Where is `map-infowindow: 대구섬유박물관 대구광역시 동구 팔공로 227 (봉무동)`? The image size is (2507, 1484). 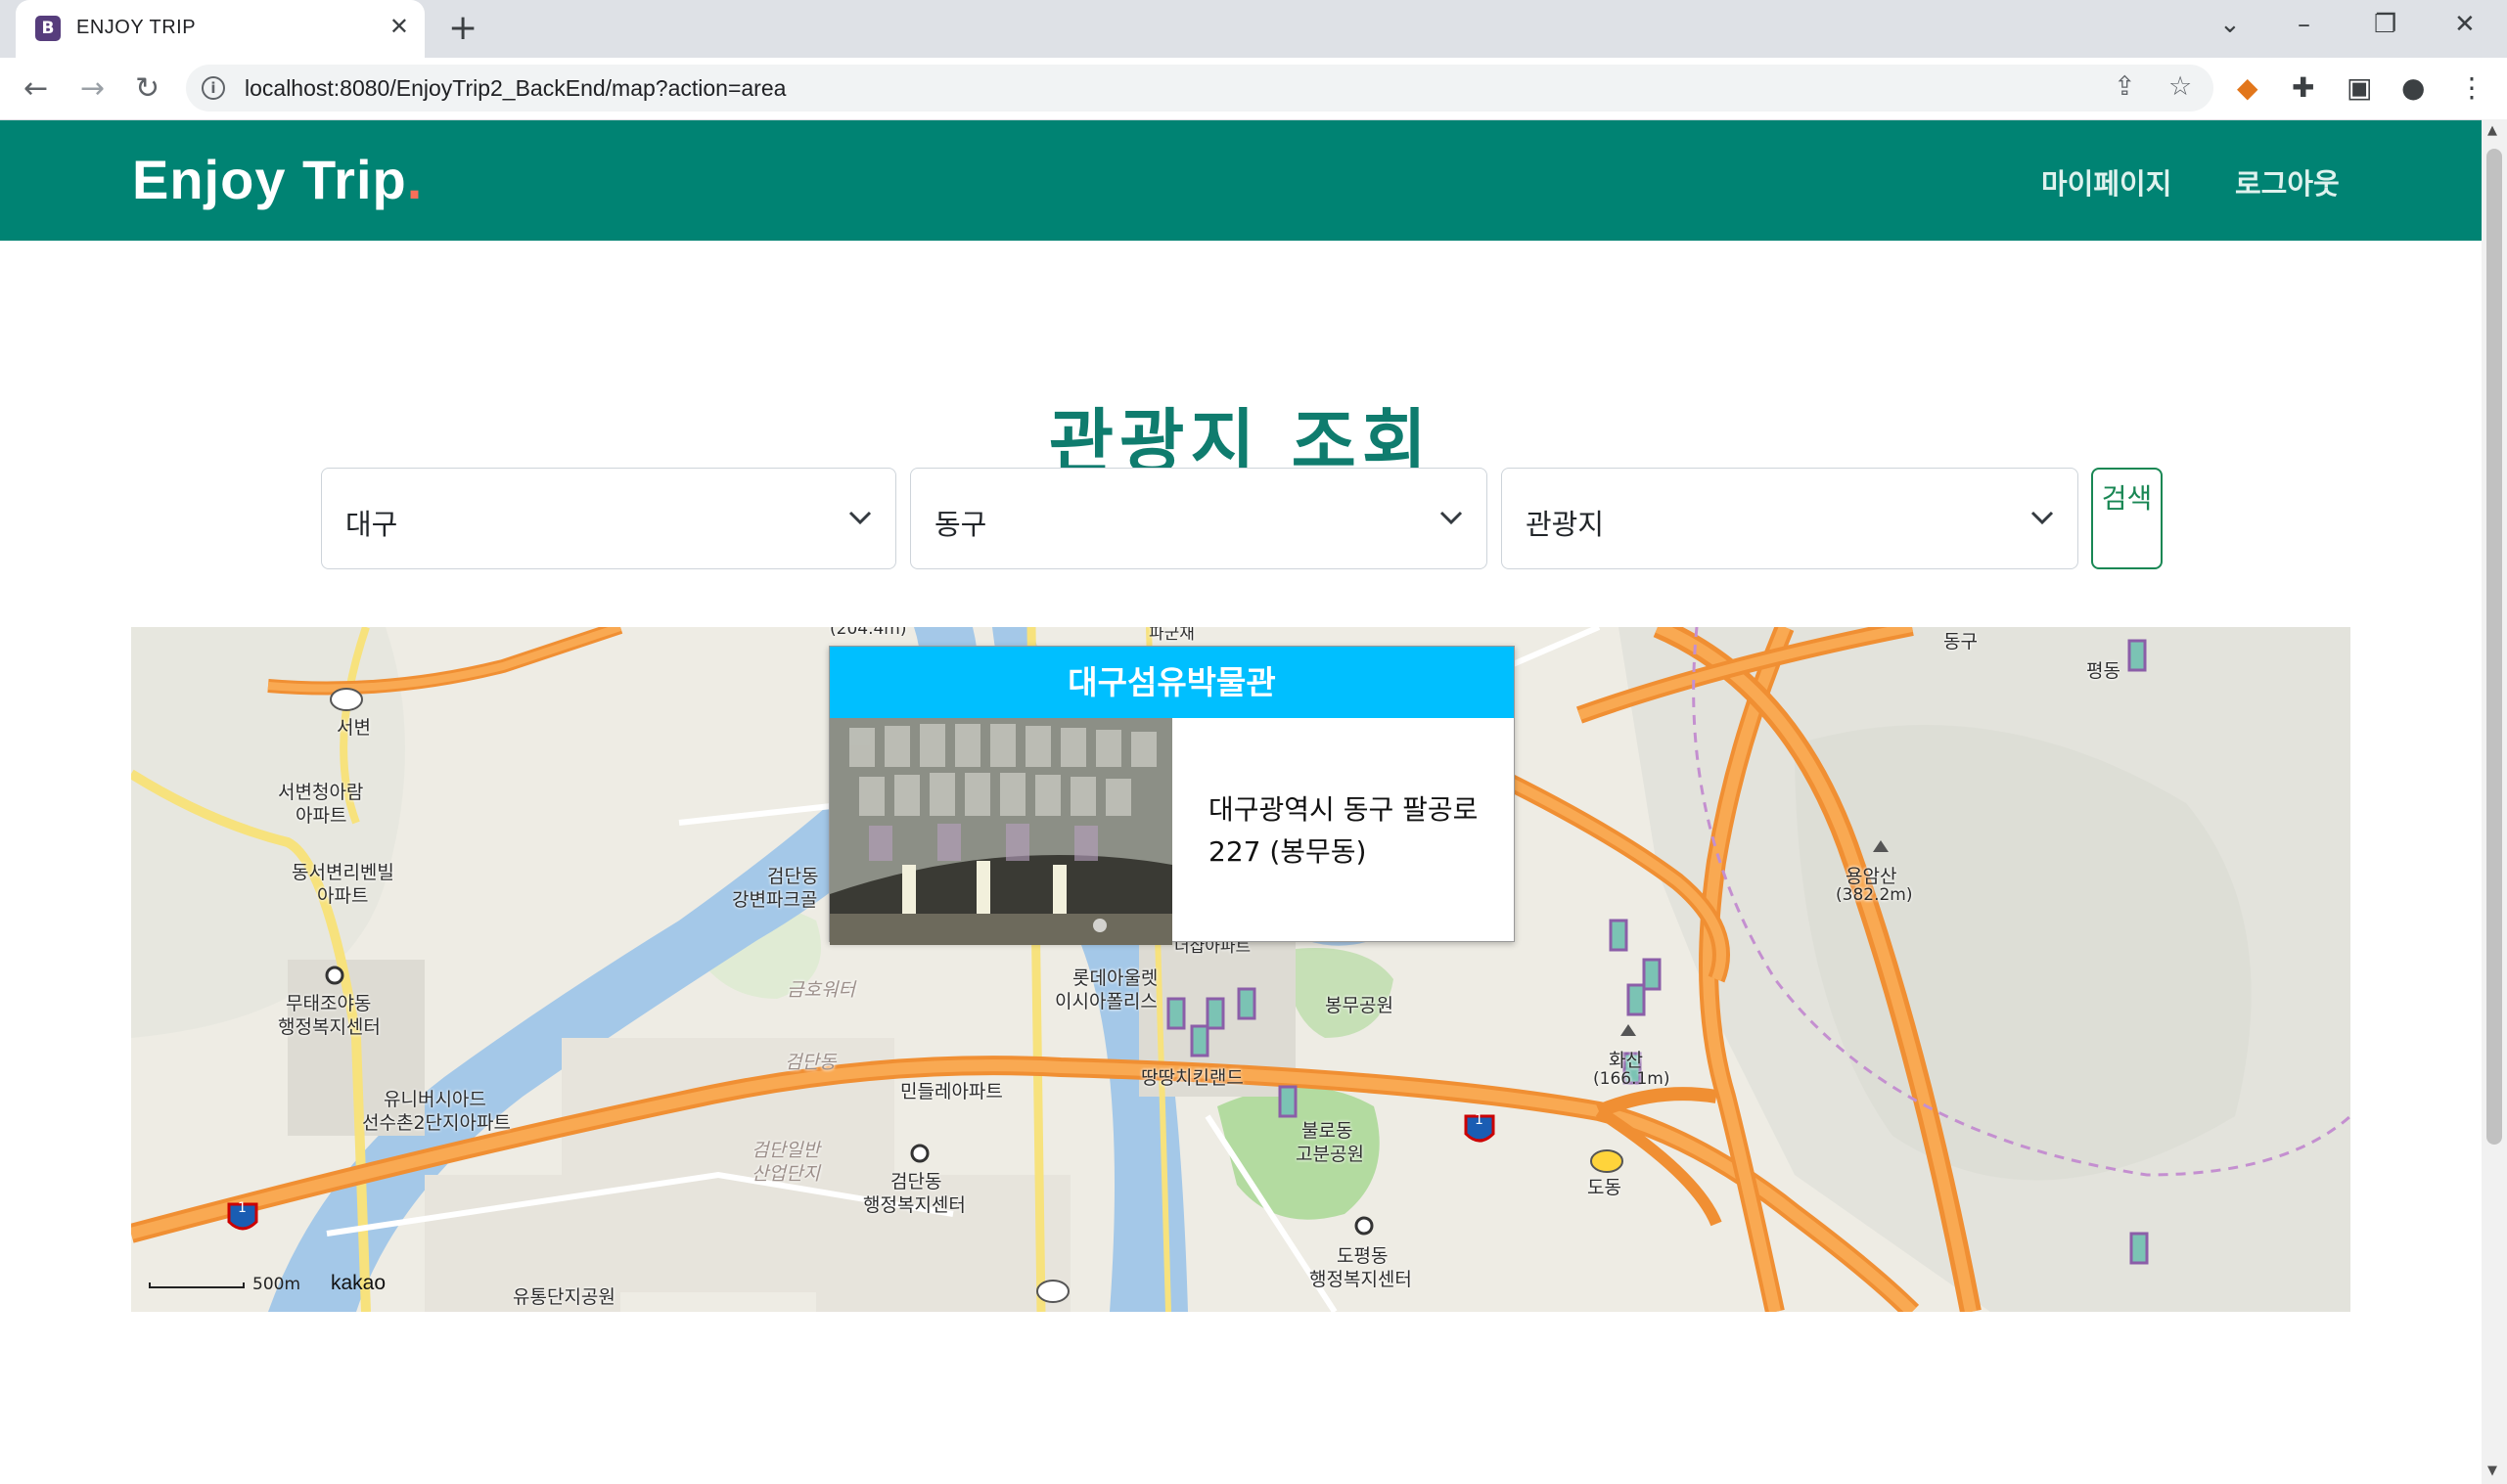 map-infowindow: 대구섬유박물관 대구광역시 동구 팔공로 227 (봉무동) is located at coordinates (1172, 795).